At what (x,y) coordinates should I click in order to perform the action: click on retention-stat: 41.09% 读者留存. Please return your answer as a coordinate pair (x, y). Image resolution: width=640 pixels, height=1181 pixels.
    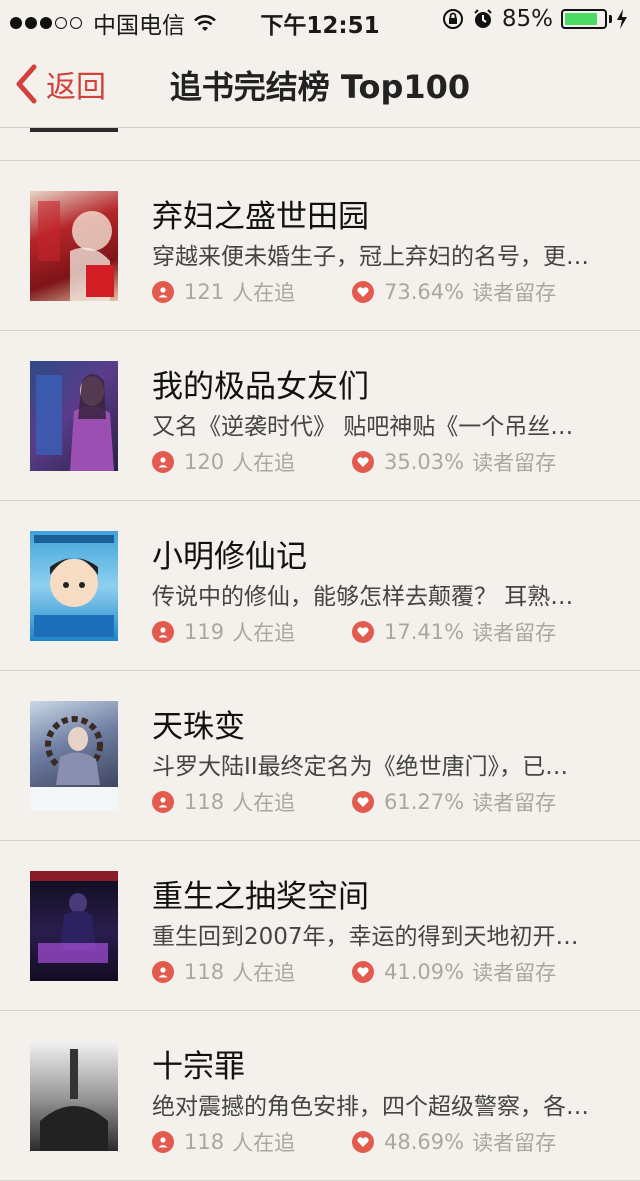
    Looking at the image, I should click on (454, 972).